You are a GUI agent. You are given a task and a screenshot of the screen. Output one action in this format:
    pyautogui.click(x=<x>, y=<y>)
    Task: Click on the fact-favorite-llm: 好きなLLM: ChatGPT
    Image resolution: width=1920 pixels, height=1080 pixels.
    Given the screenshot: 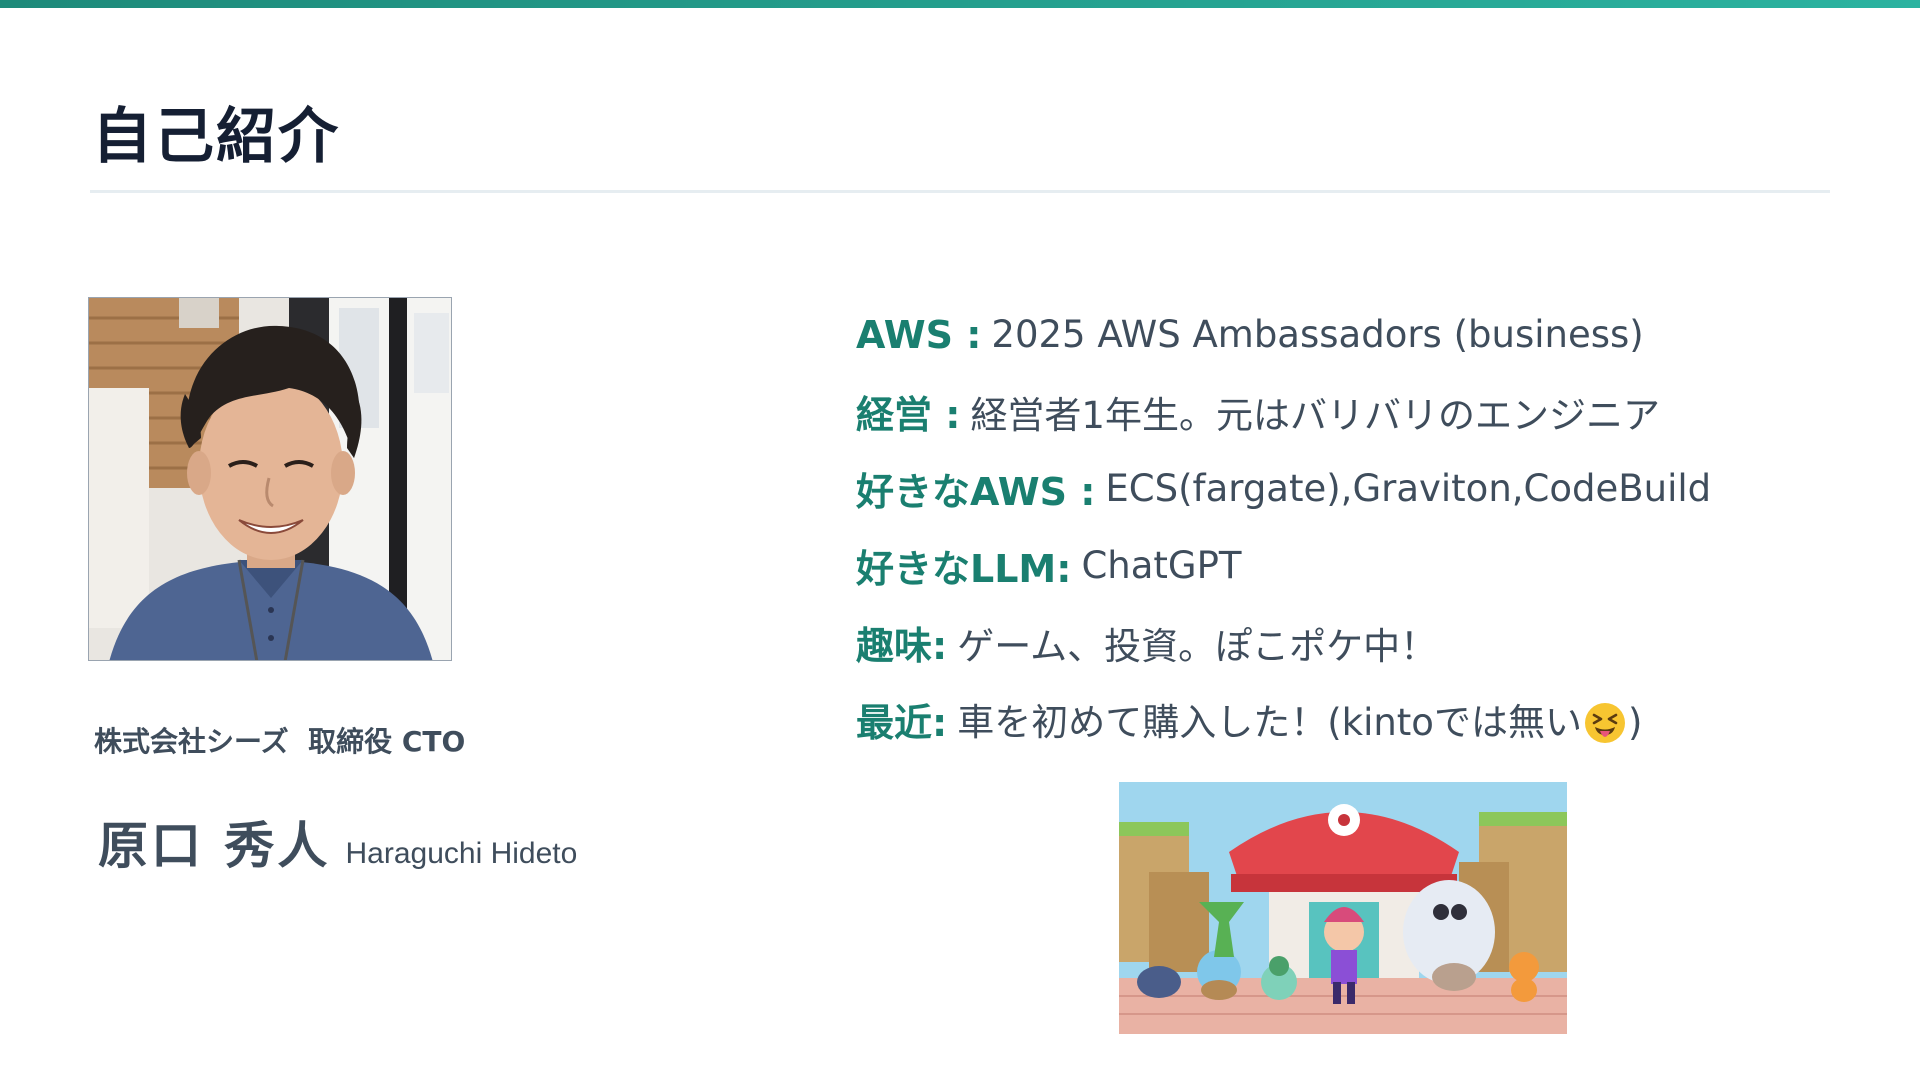 What is the action you would take?
    pyautogui.click(x=1356, y=565)
    